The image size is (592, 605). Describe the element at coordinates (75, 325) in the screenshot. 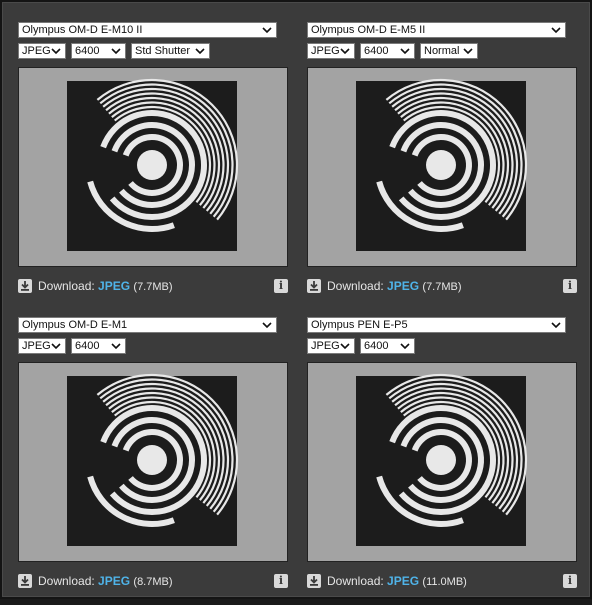

I see `camera-select-value: Olympus OM-D E-M1` at that location.